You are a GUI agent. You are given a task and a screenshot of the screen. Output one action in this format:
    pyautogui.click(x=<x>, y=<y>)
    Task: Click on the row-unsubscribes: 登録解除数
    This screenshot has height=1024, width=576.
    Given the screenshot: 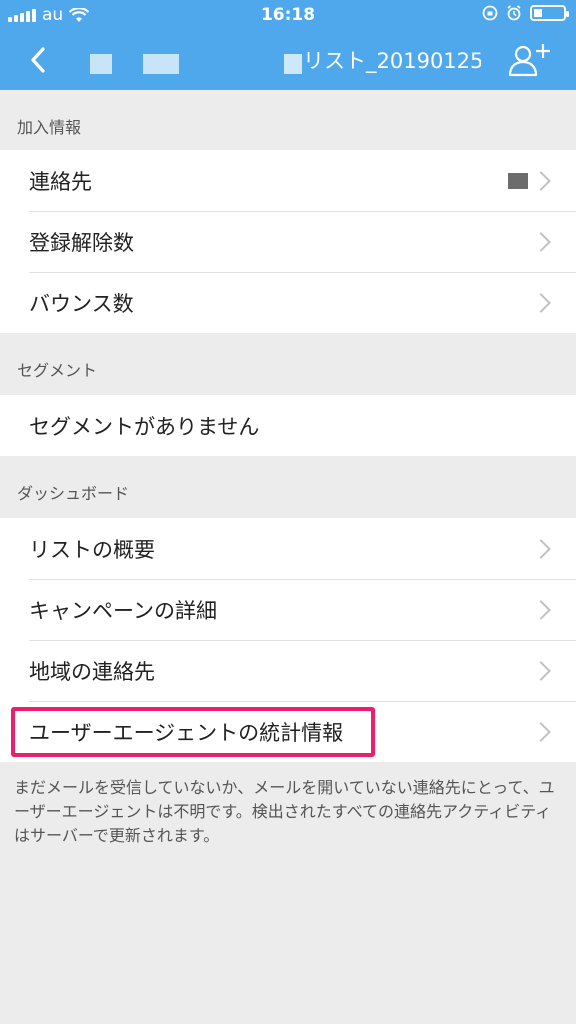 What is the action you would take?
    pyautogui.click(x=288, y=241)
    